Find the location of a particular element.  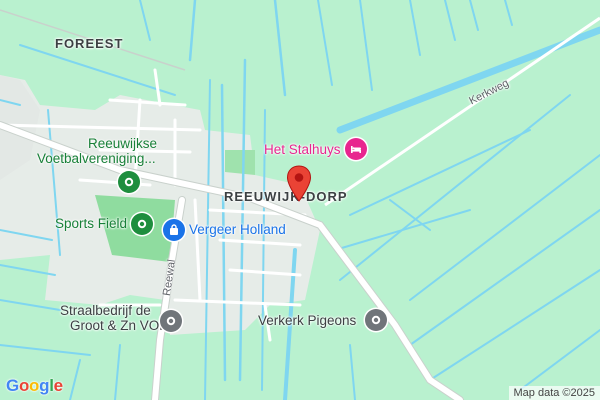

poi-label-straalbedrijf-line2: Groot & Zn VOF is located at coordinates (119, 325).